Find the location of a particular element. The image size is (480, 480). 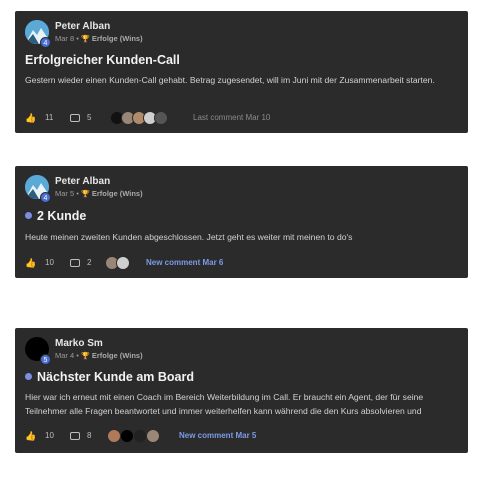

post-meta: Mar 4 • 🏆 Erfolge (Wins) is located at coordinates (99, 355).